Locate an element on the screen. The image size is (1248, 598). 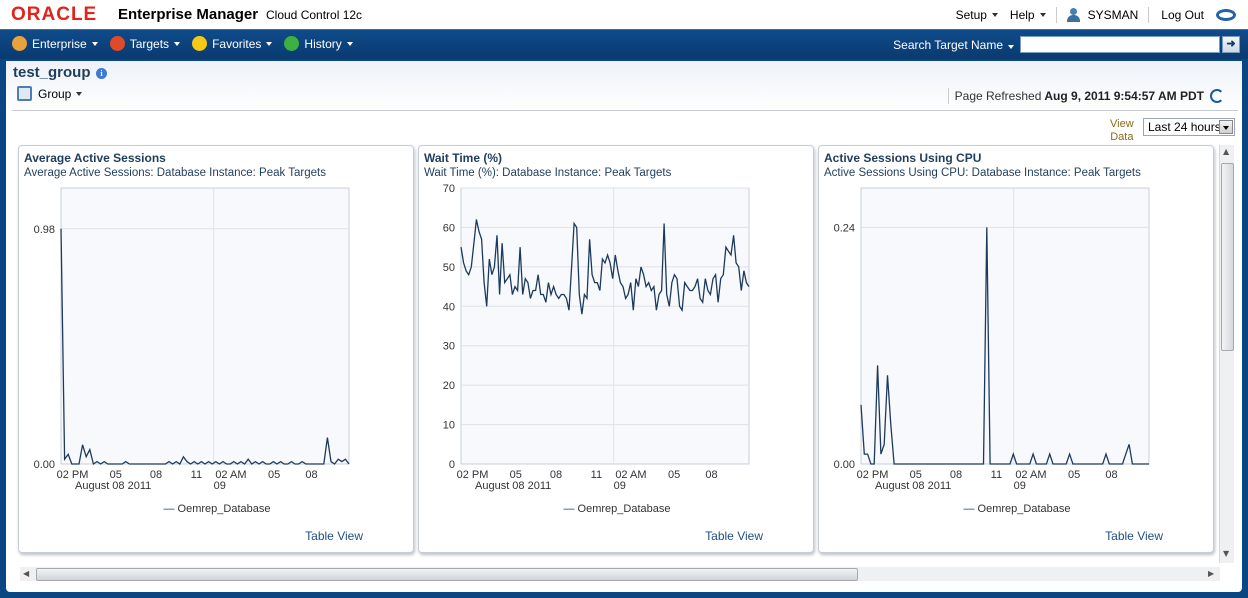
search-target-type-menu: Search Target Name is located at coordinates (953, 45).